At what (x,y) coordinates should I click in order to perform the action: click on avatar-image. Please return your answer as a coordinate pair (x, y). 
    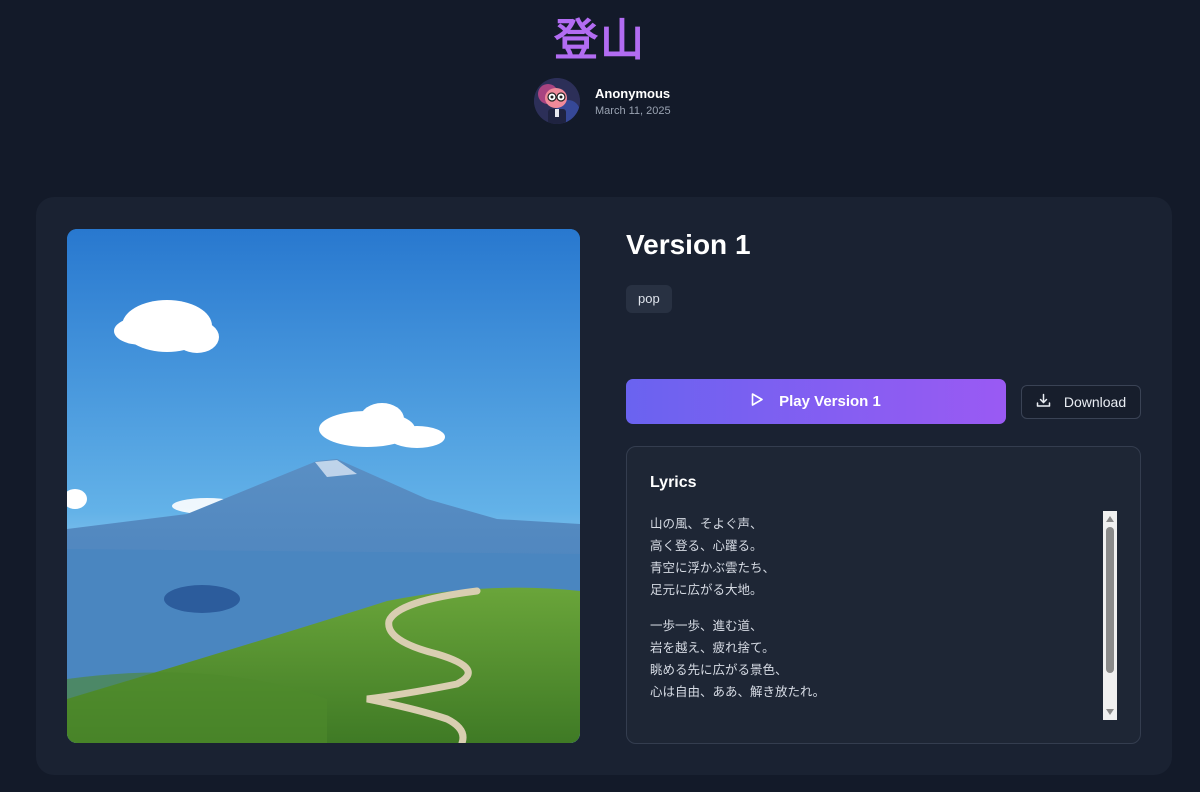
    Looking at the image, I should click on (557, 101).